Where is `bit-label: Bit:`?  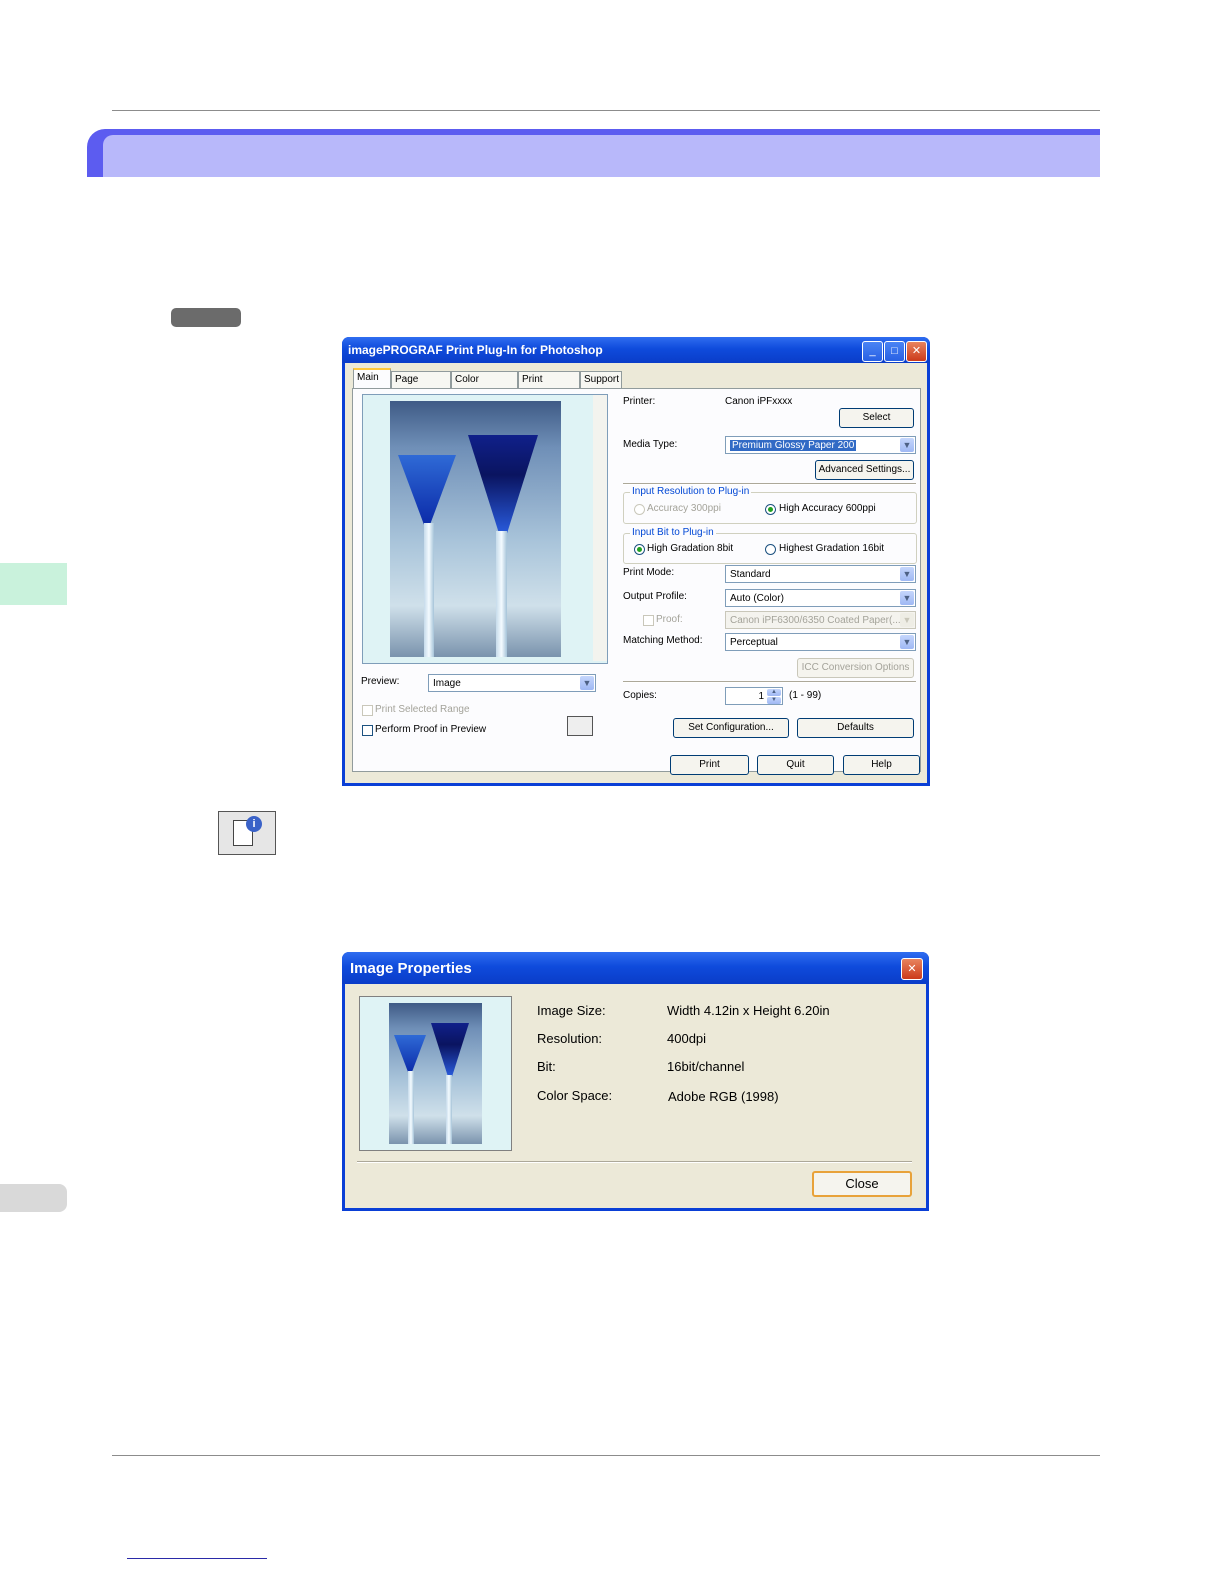 bit-label: Bit: is located at coordinates (546, 1066).